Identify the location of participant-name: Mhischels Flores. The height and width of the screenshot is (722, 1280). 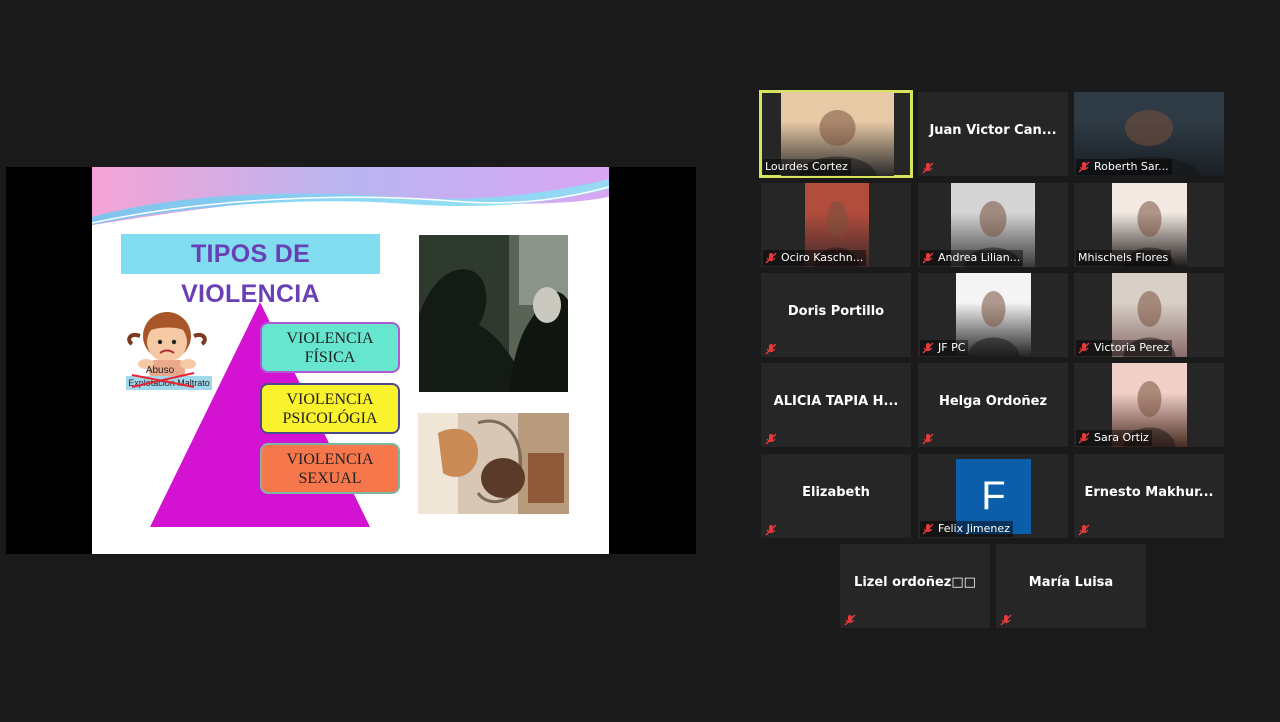
(1123, 257).